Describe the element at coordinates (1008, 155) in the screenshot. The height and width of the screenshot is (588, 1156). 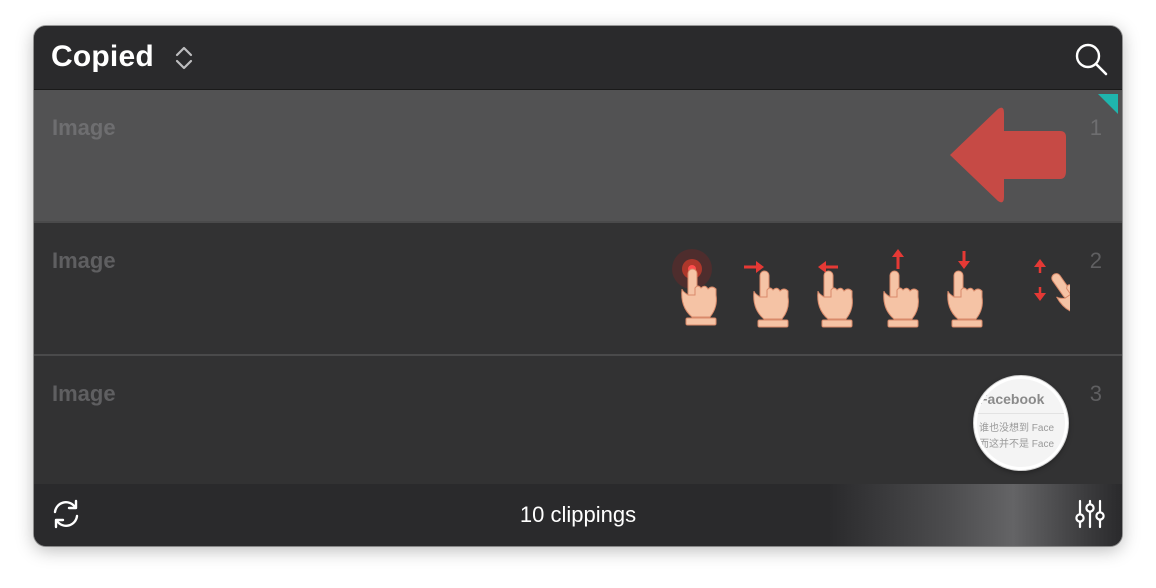
I see `red-arrow-thumbnail` at that location.